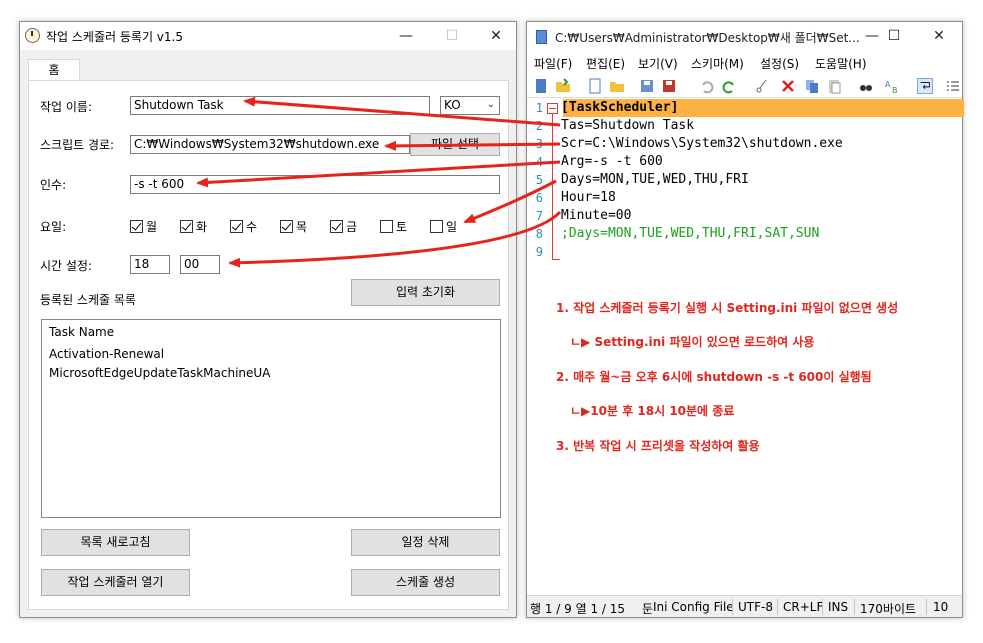  Describe the element at coordinates (53, 185) in the screenshot. I see `args-label: 인수:` at that location.